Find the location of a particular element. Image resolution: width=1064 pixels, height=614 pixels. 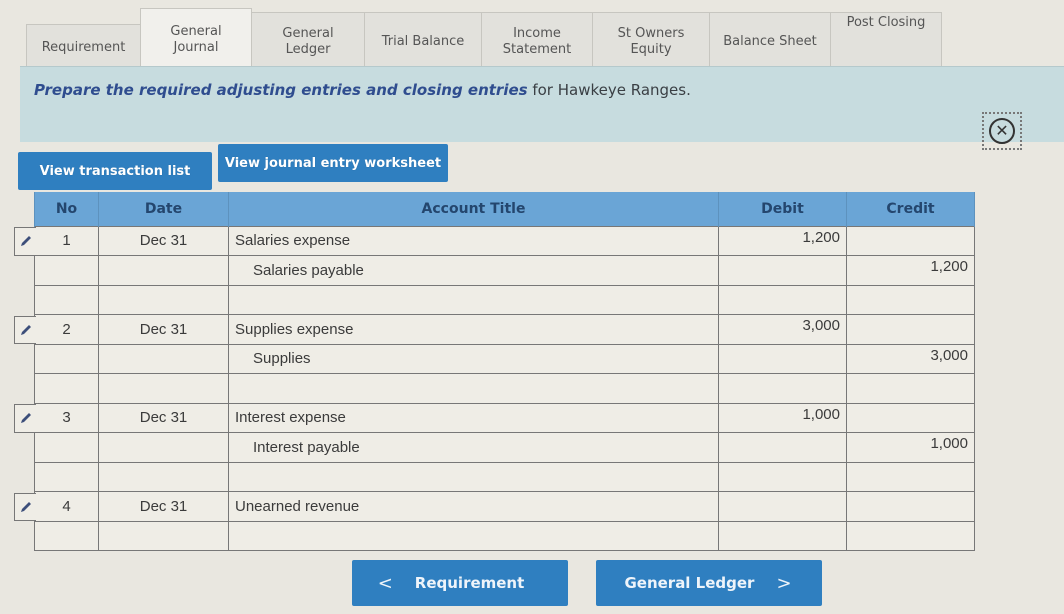

close-circle-icon: ✕ is located at coordinates (1002, 131).